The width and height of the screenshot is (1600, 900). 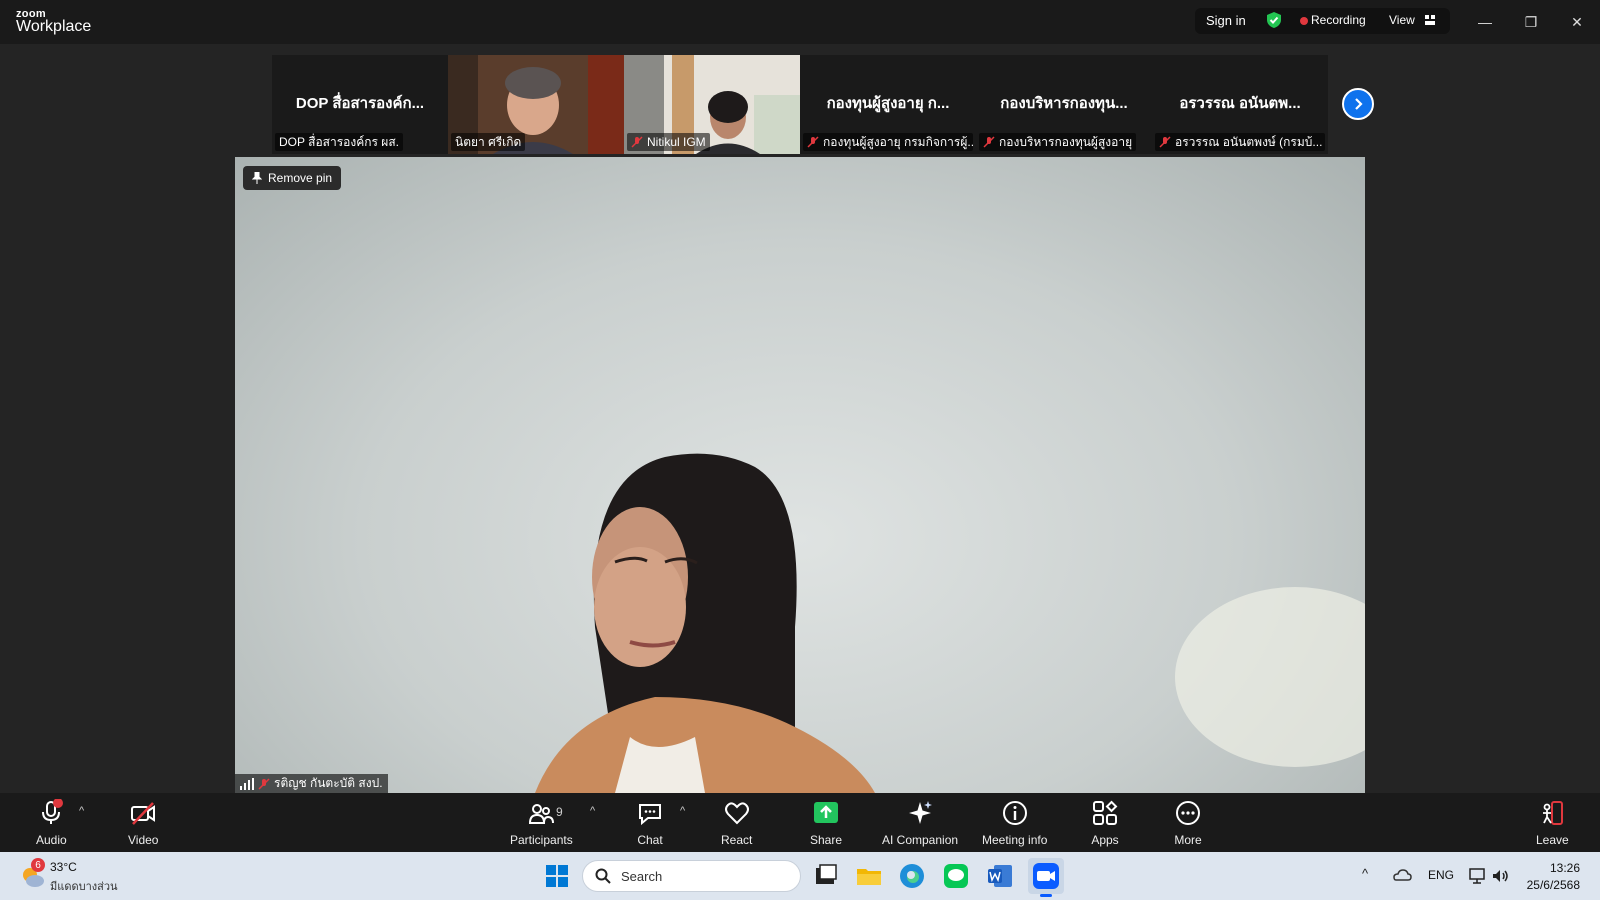 I want to click on security-shield-icon, so click(x=1274, y=20).